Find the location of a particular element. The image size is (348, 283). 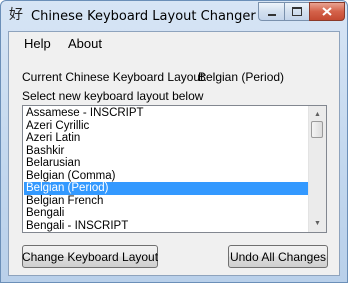

change-layout-label: Change Keyboard Layout is located at coordinates (90, 256).